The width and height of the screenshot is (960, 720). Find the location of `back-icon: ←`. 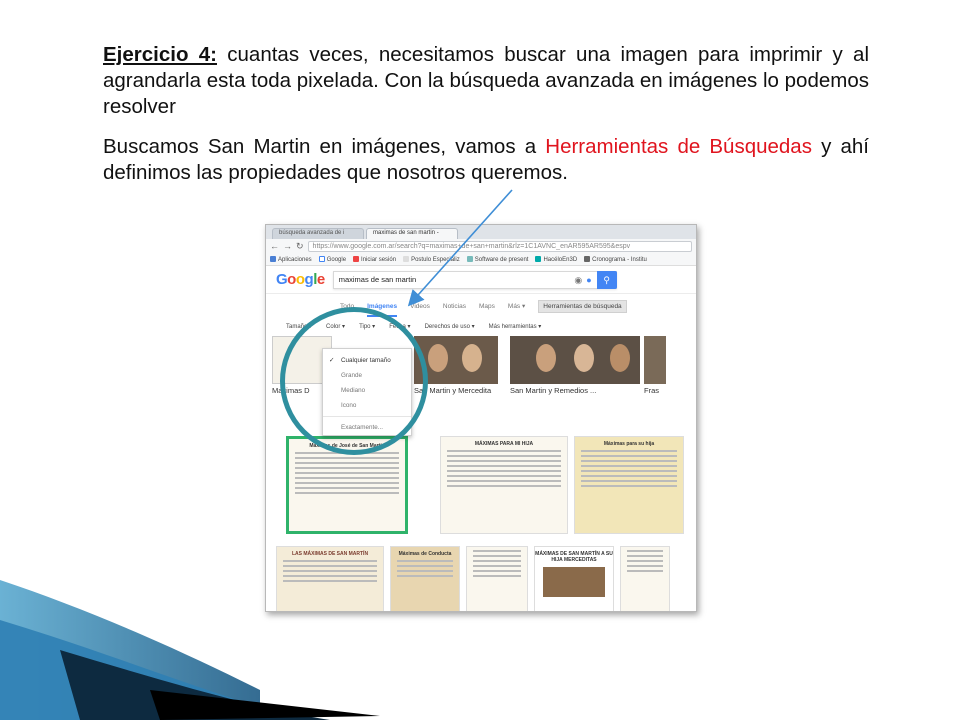

back-icon: ← is located at coordinates (274, 246).